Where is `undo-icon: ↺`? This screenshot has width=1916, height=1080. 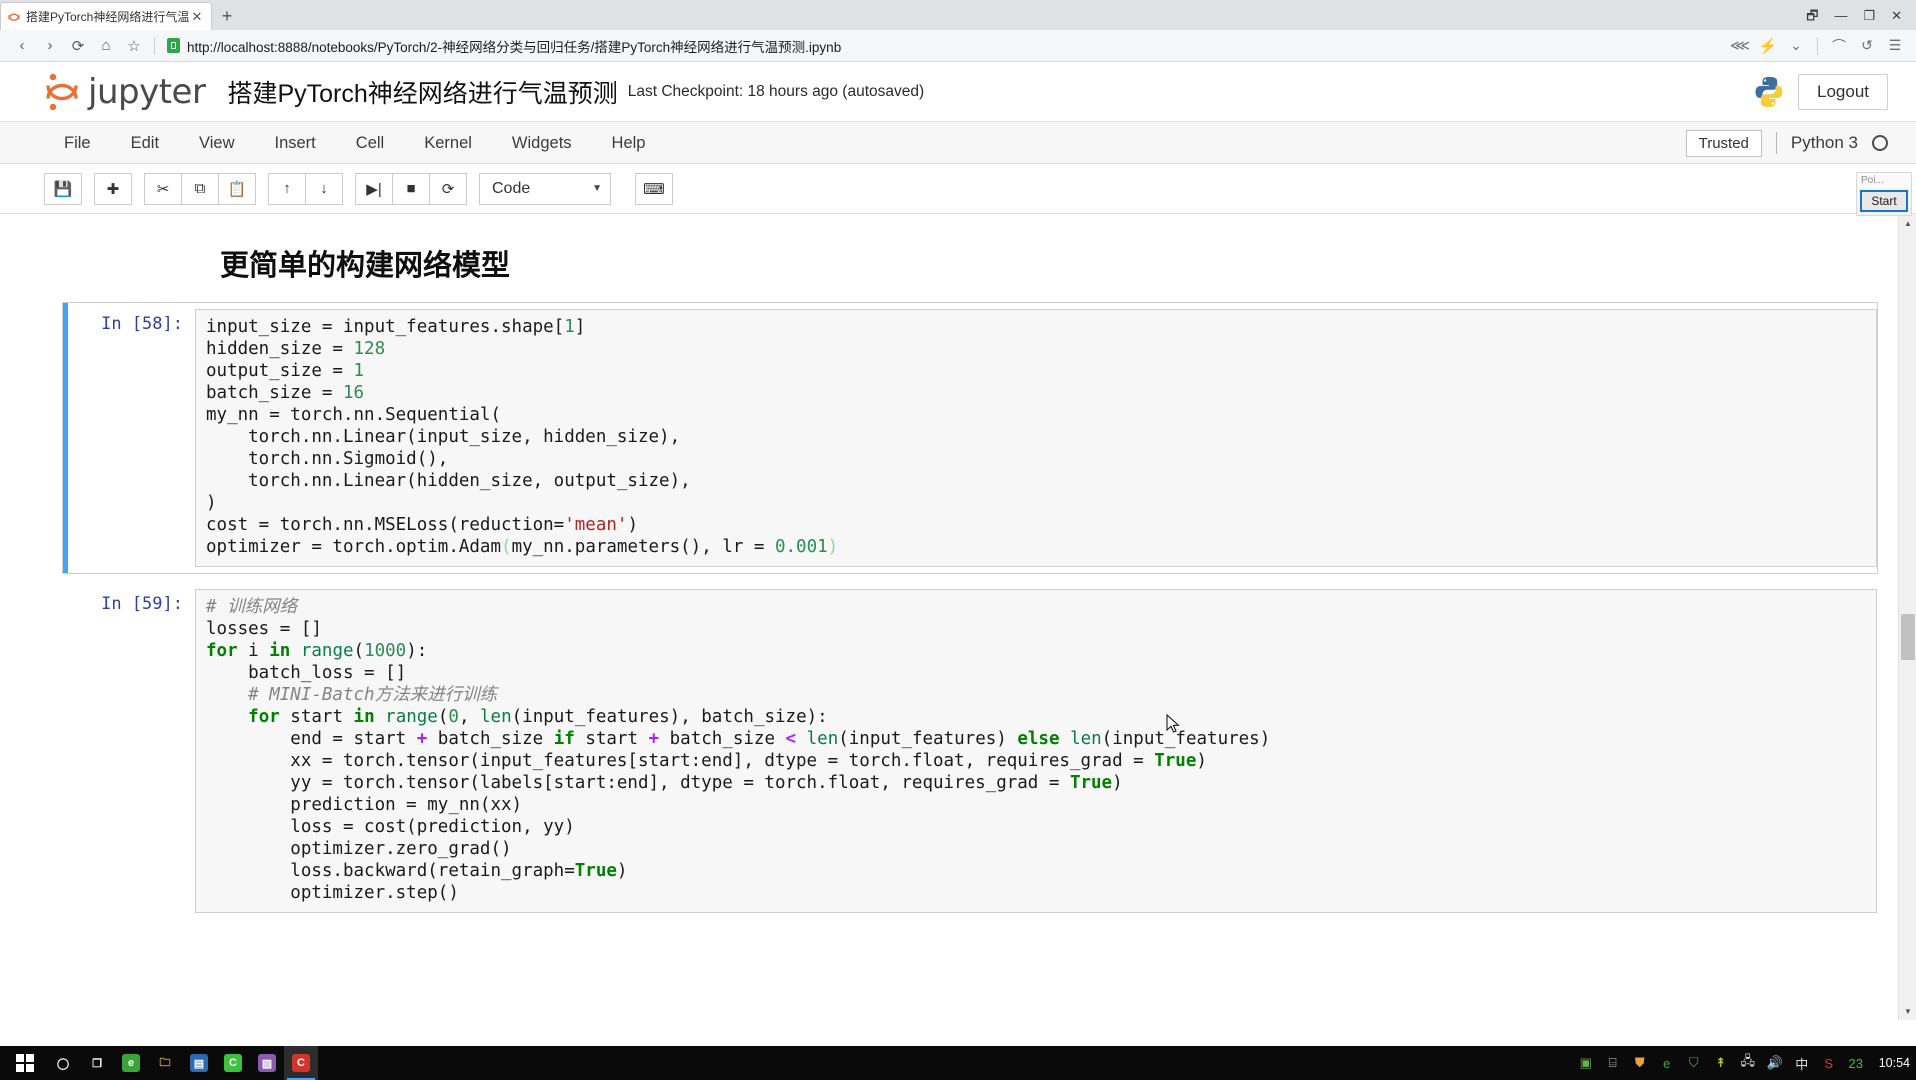 undo-icon: ↺ is located at coordinates (1867, 46).